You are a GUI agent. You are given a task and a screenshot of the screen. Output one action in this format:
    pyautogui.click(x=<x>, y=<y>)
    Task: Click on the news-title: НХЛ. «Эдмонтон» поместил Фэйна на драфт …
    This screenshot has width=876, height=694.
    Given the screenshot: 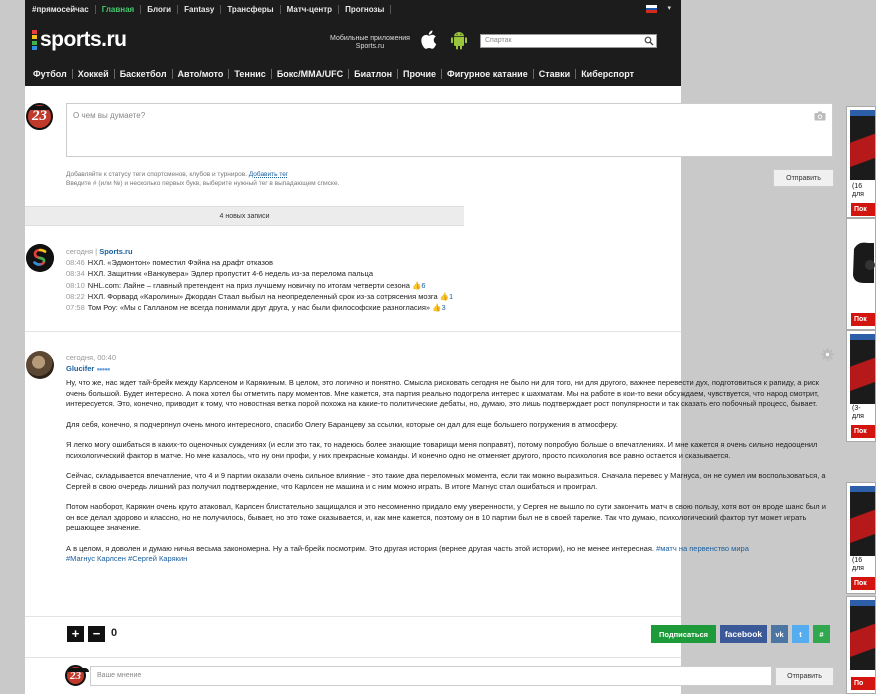 What is the action you would take?
    pyautogui.click(x=180, y=262)
    